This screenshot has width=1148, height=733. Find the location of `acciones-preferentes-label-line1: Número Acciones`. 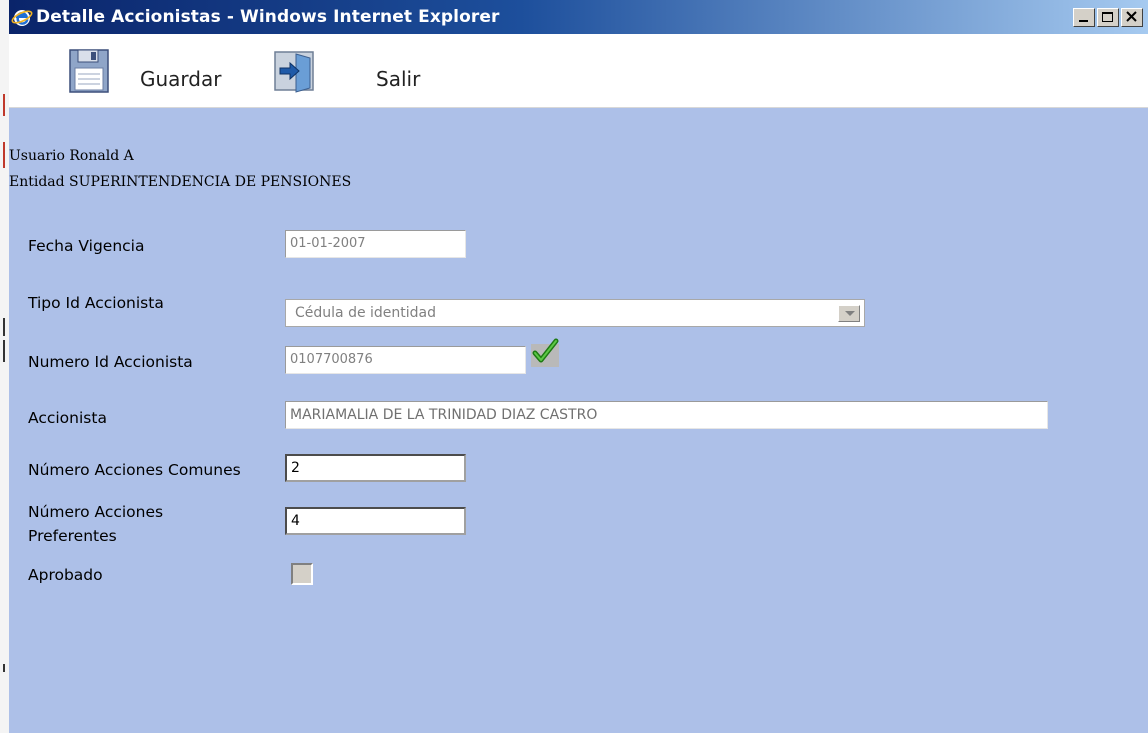

acciones-preferentes-label-line1: Número Acciones is located at coordinates (96, 512).